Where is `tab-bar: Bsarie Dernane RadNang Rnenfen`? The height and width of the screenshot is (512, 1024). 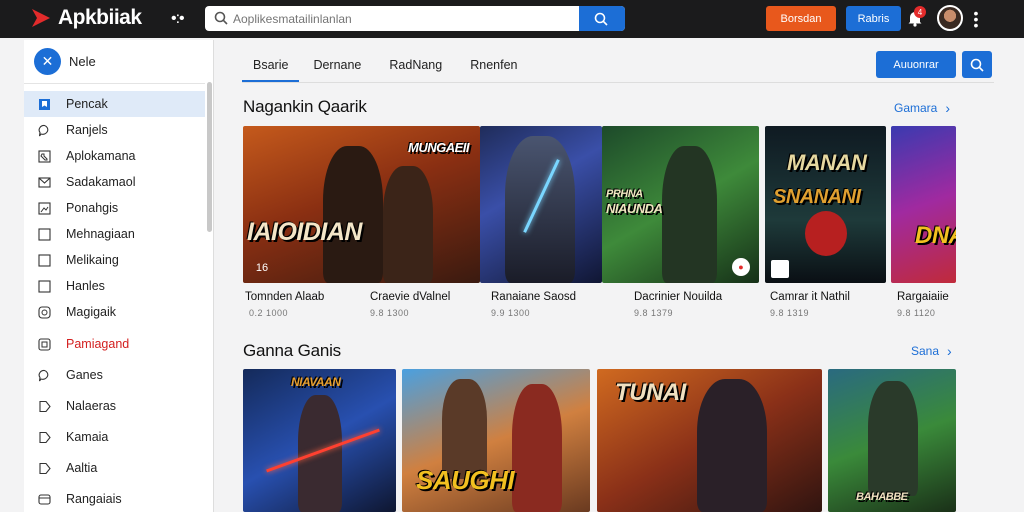
tab-bar: Bsarie Dernane RadNang Rnenfen is located at coordinates (385, 67).